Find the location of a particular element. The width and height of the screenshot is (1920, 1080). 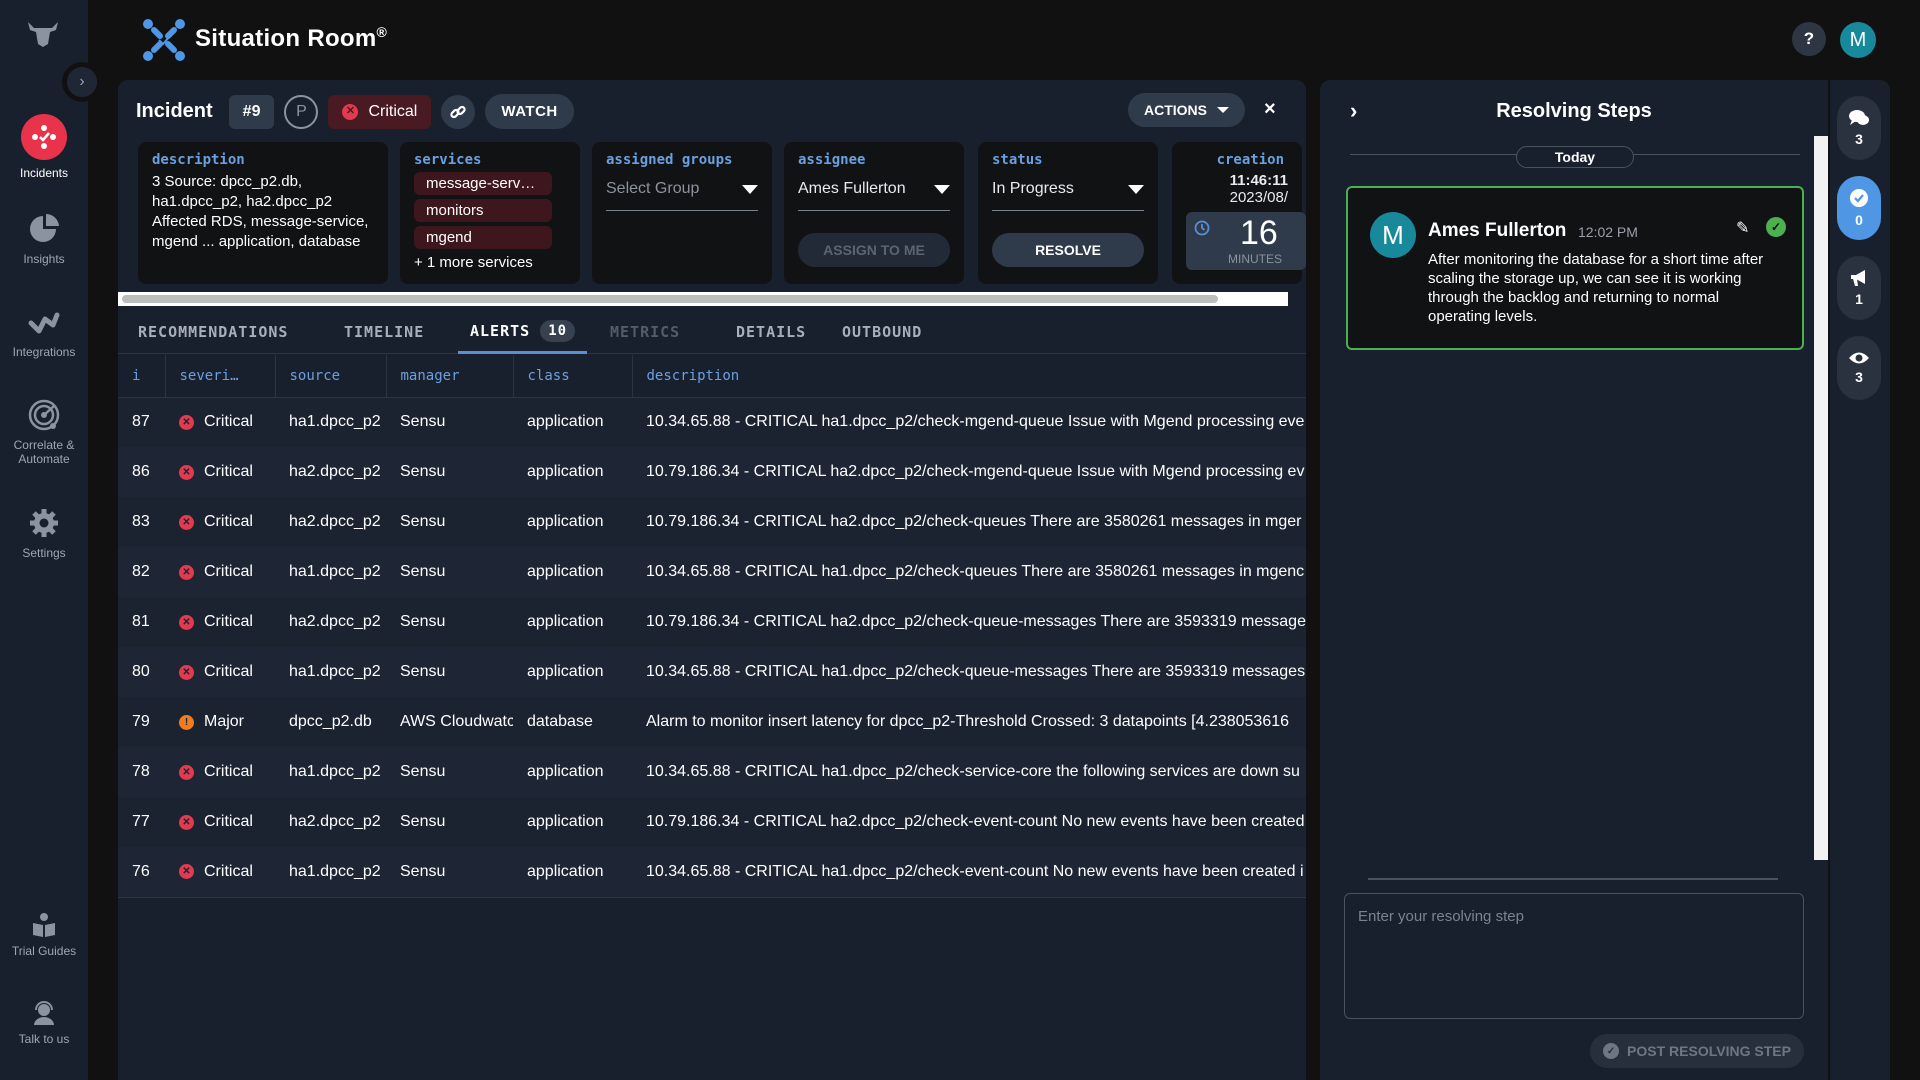

edit-step-button: ✎ is located at coordinates (1742, 228).